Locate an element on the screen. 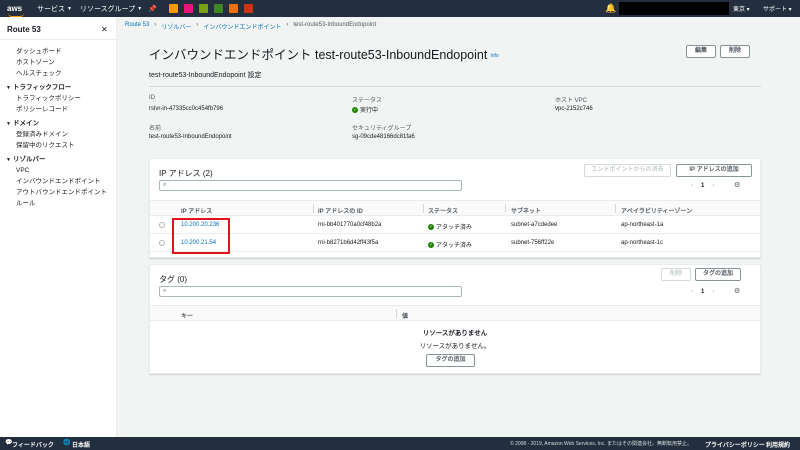 Image resolution: width=800 pixels, height=450 pixels. column-header-value: 値 is located at coordinates (405, 315).